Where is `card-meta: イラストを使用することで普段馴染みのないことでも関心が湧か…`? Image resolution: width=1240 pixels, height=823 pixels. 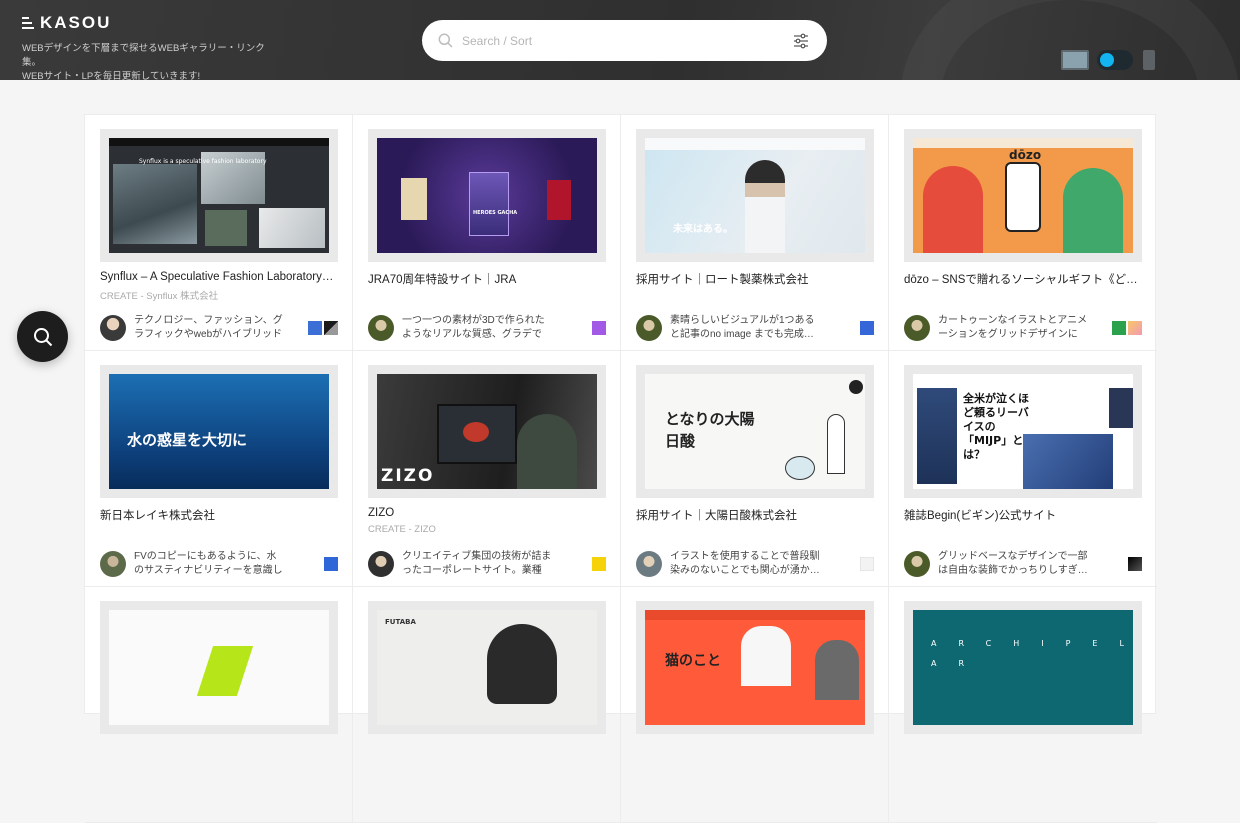
card-meta: イラストを使用することで普段馴染みのないことでも関心が湧か… is located at coordinates (755, 563).